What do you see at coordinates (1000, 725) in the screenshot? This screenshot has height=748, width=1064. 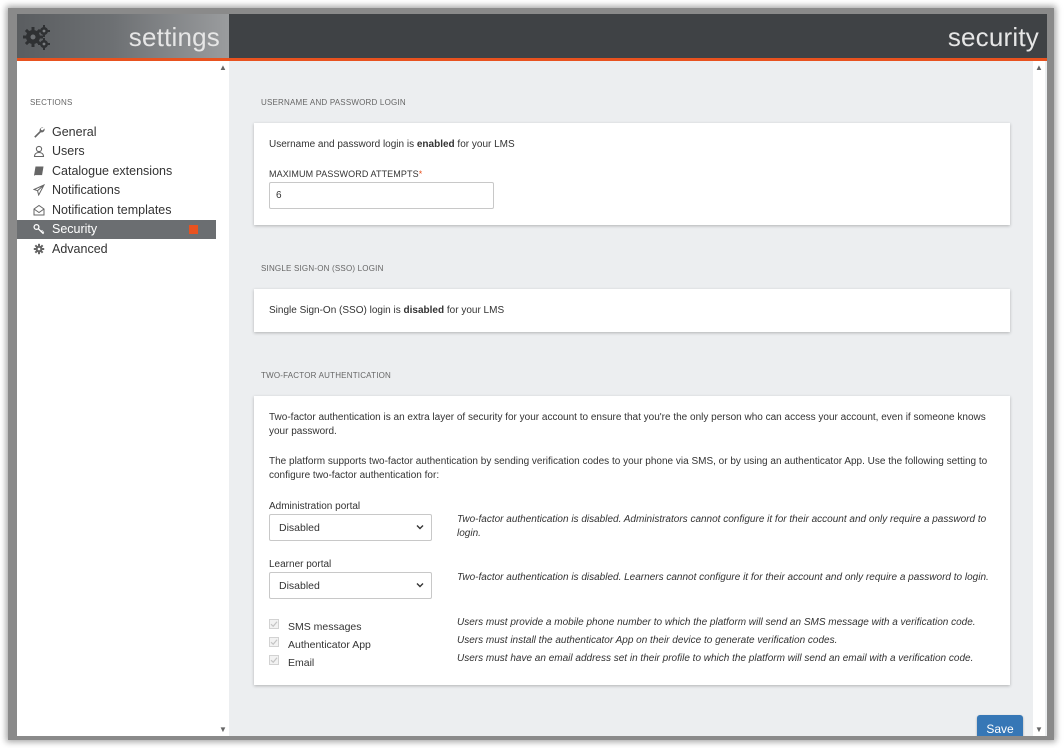 I see `save-button: Save` at bounding box center [1000, 725].